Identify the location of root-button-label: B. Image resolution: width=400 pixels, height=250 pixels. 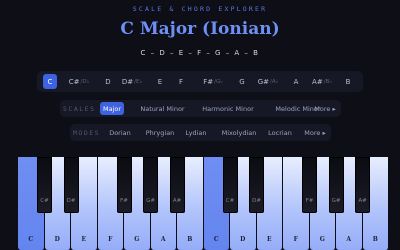
(348, 81).